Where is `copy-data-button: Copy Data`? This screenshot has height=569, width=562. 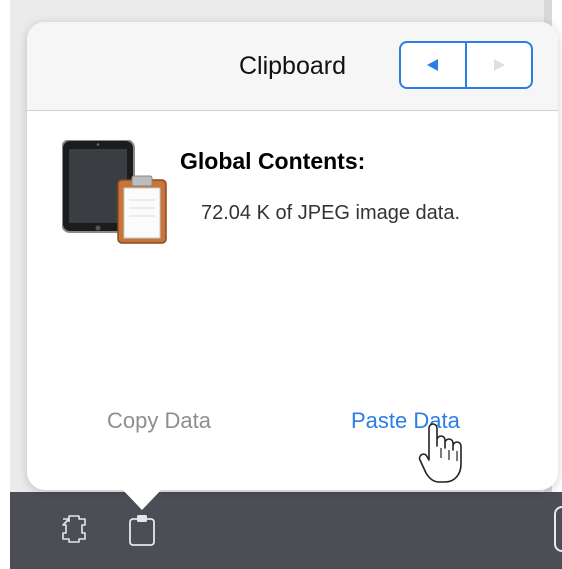
copy-data-button: Copy Data is located at coordinates (159, 421).